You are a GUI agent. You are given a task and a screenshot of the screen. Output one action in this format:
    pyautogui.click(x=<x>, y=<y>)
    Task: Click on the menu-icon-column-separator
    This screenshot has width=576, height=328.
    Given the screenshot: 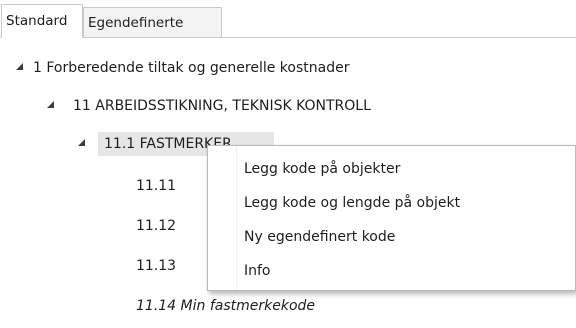 What is the action you would take?
    pyautogui.click(x=236, y=218)
    